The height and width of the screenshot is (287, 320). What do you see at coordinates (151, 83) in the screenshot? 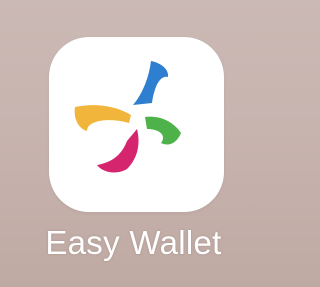
I see `logo-blue-petal` at bounding box center [151, 83].